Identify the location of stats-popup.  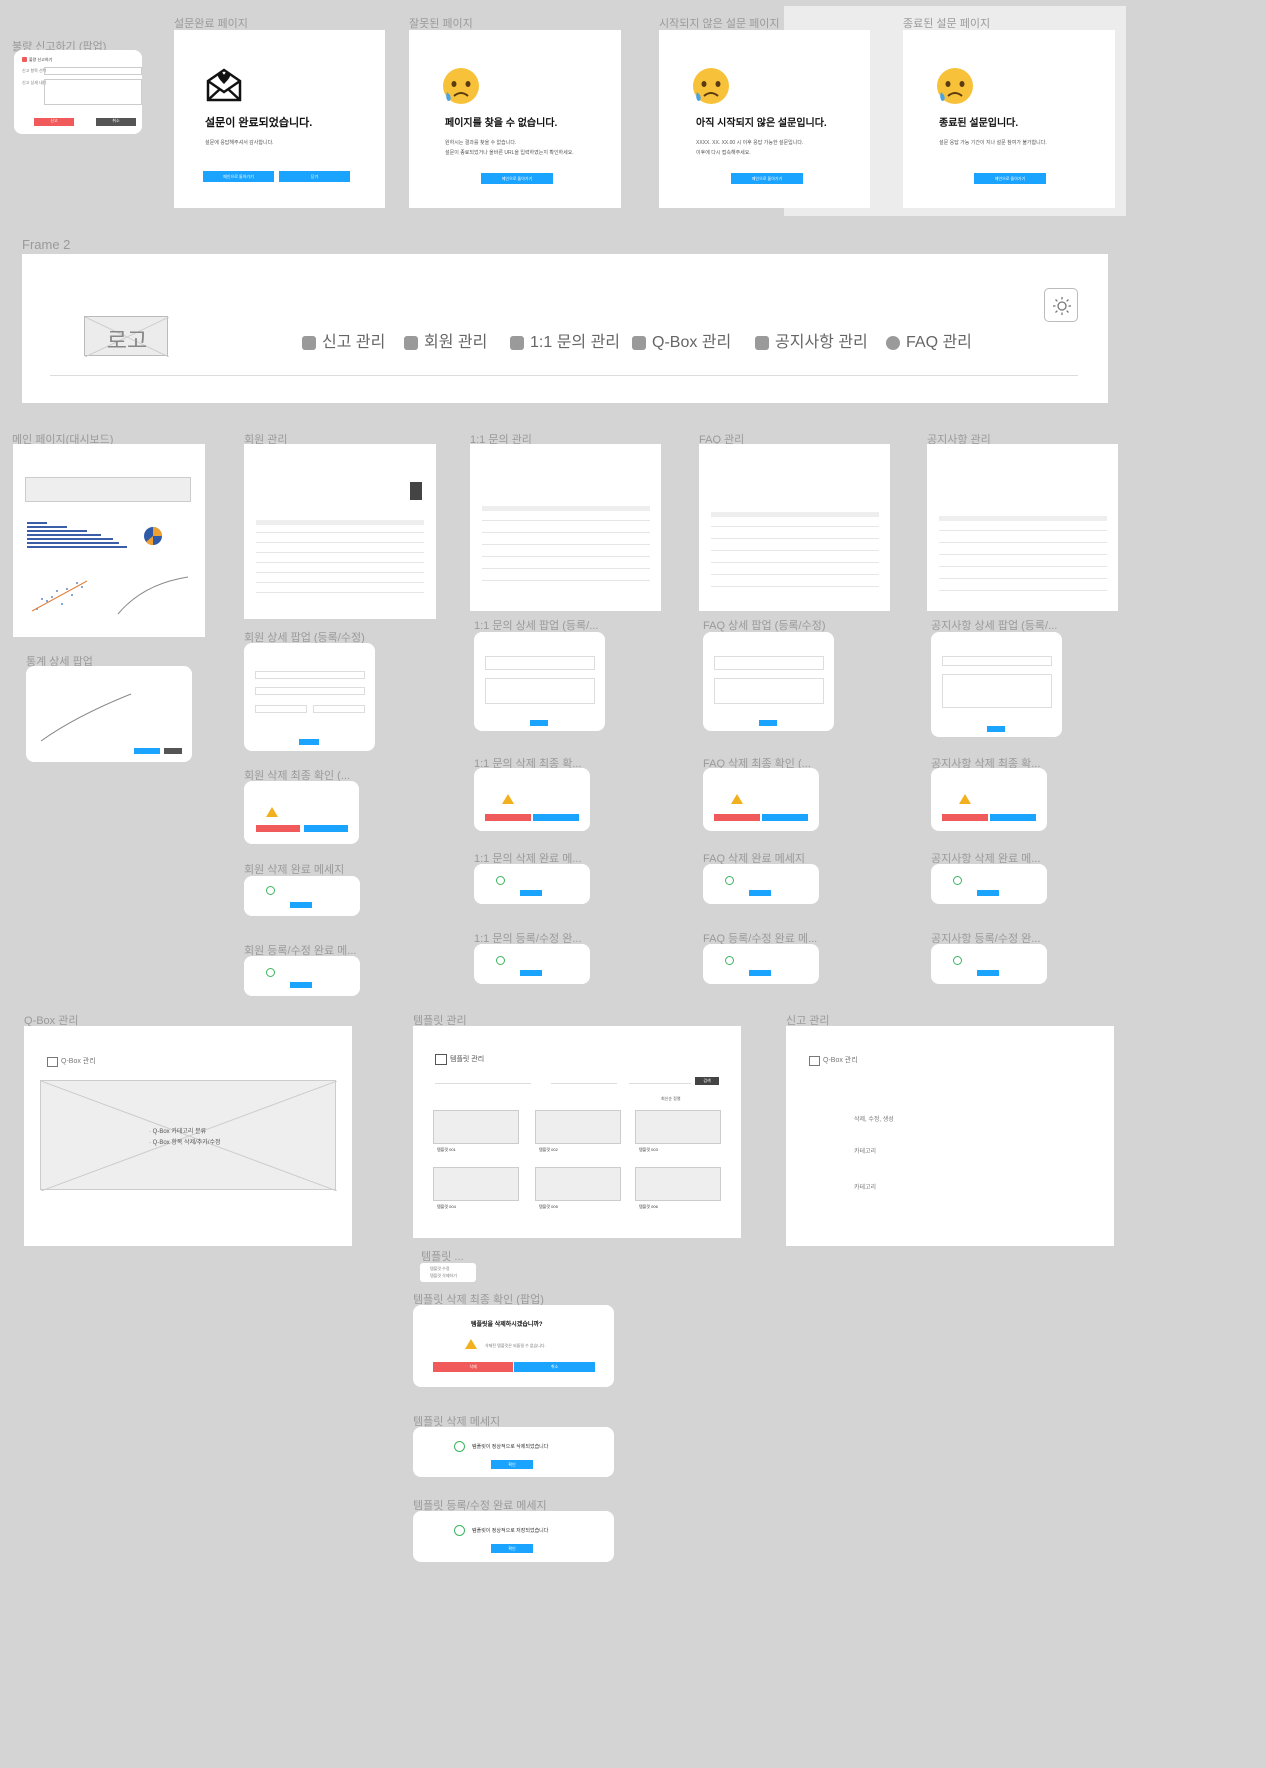
(109, 714).